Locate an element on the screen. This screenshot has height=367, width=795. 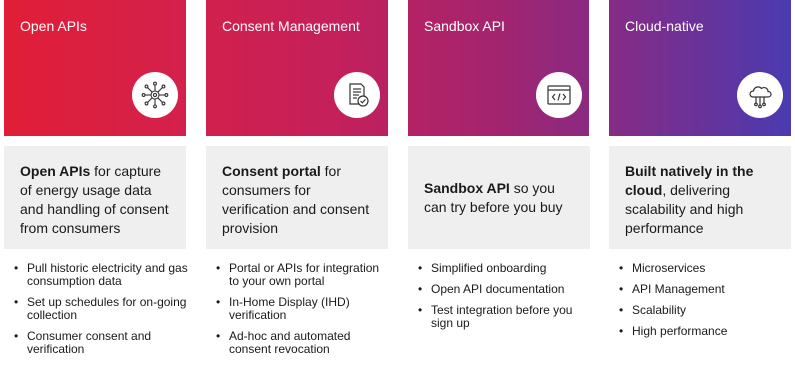
column-title: Consent Management is located at coordinates (291, 26).